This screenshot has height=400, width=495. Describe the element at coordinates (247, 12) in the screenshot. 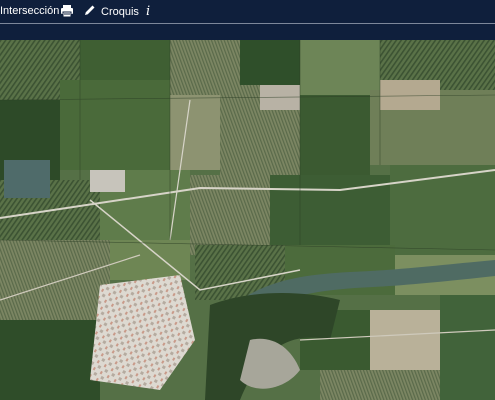

I see `top-toolbar: Intersección Croquis i` at that location.